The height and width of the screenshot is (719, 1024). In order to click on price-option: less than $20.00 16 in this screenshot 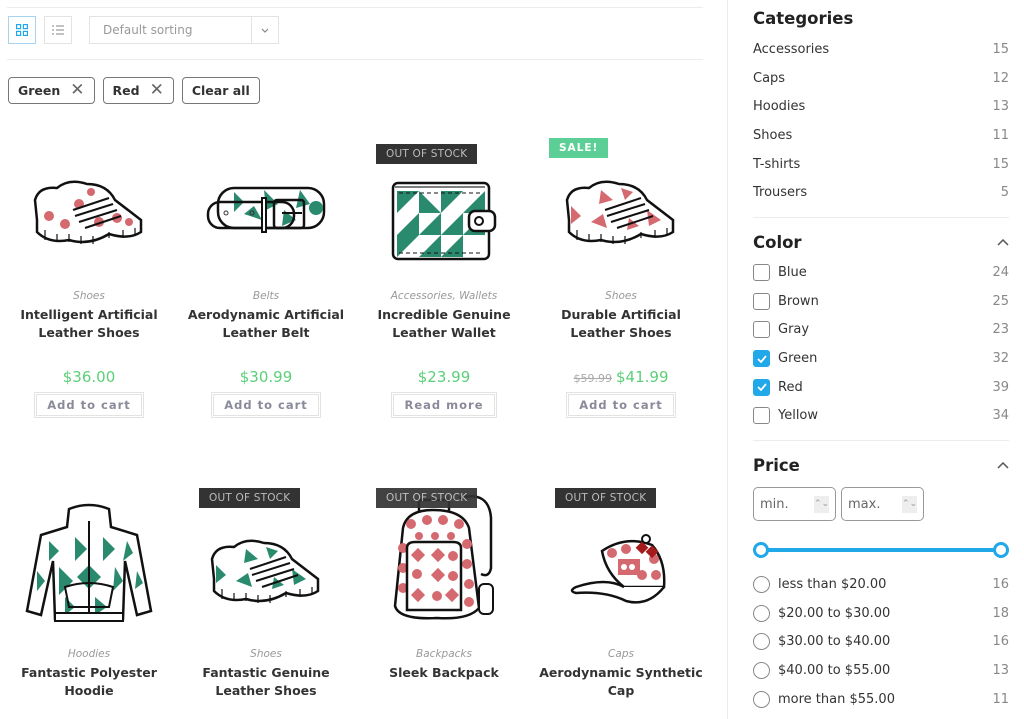, I will do `click(881, 584)`.